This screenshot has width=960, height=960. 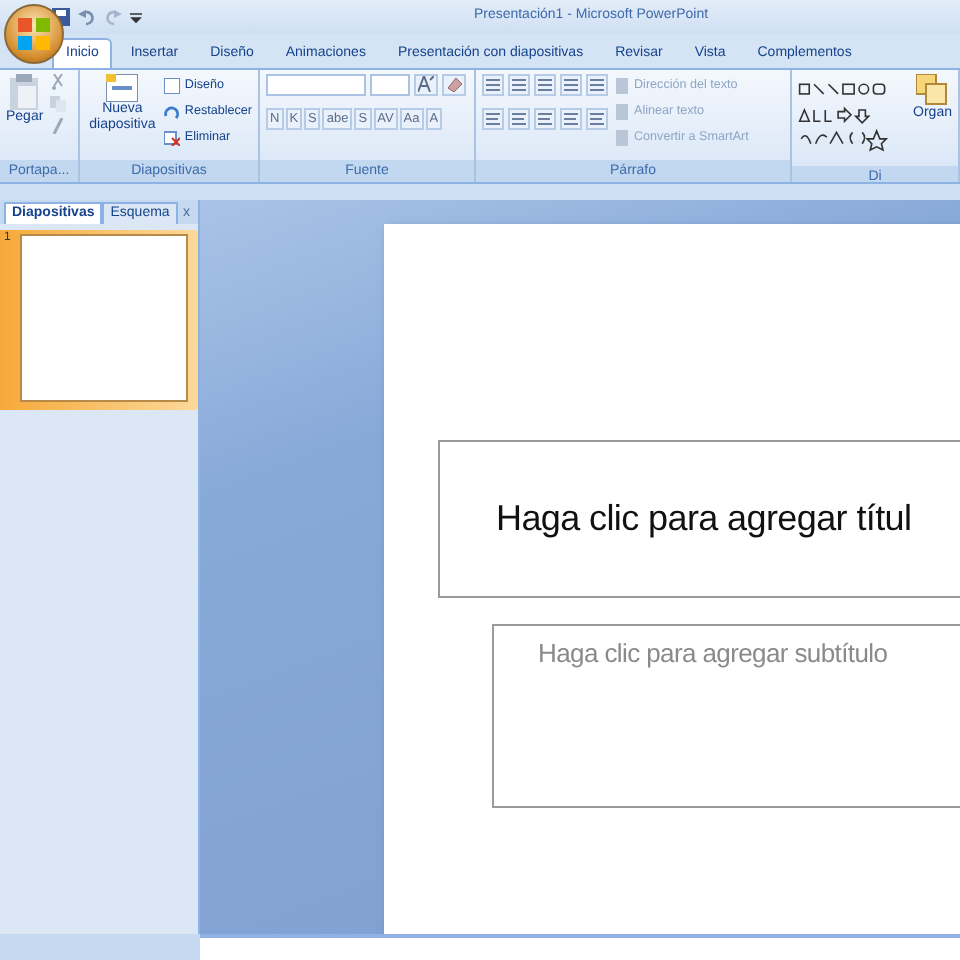 What do you see at coordinates (316, 85) in the screenshot?
I see `font-name-field` at bounding box center [316, 85].